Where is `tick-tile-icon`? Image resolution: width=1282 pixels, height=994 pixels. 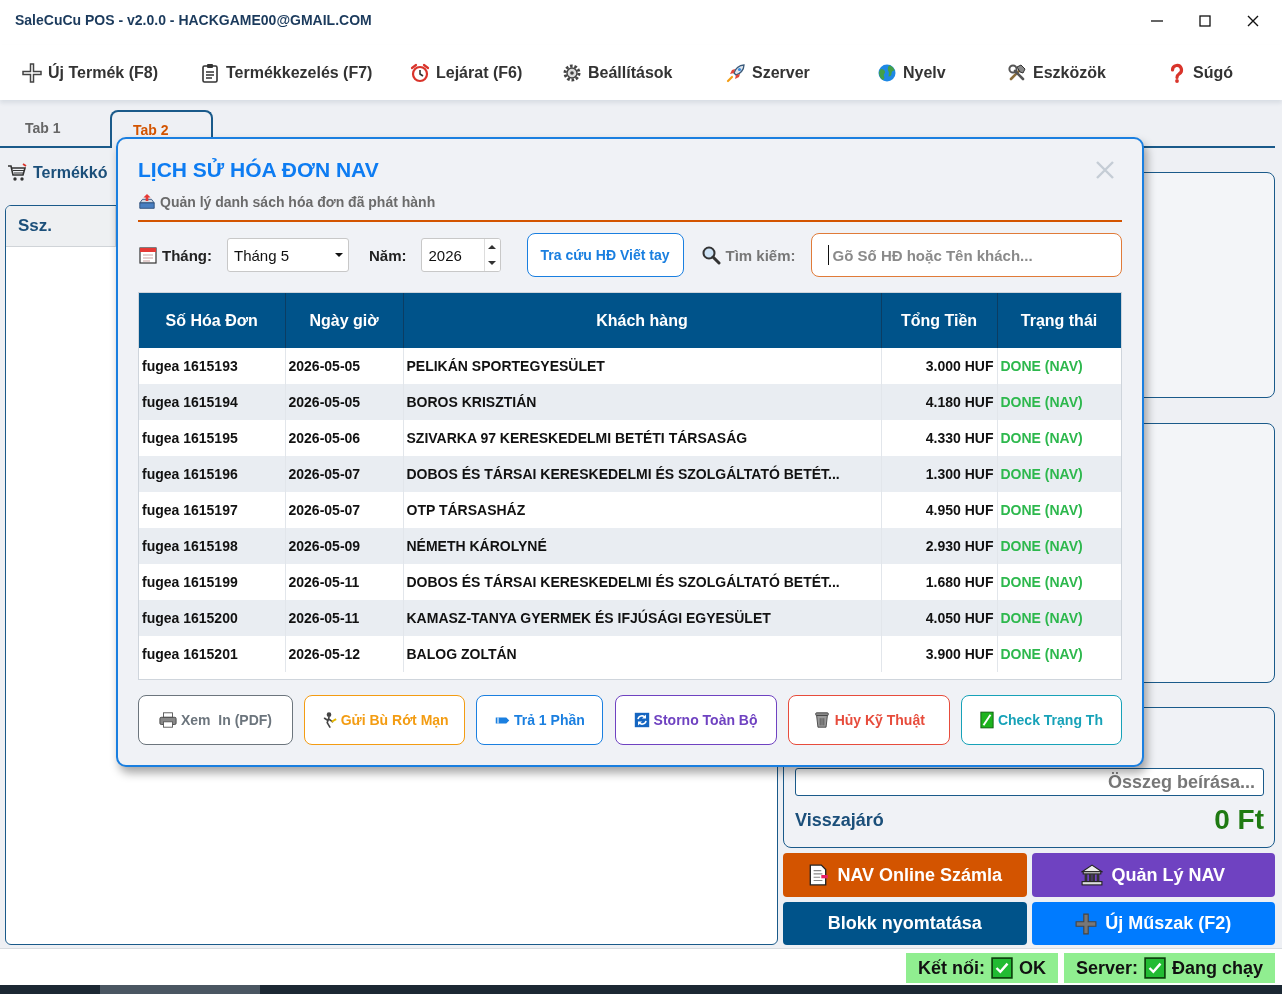 tick-tile-icon is located at coordinates (986, 720).